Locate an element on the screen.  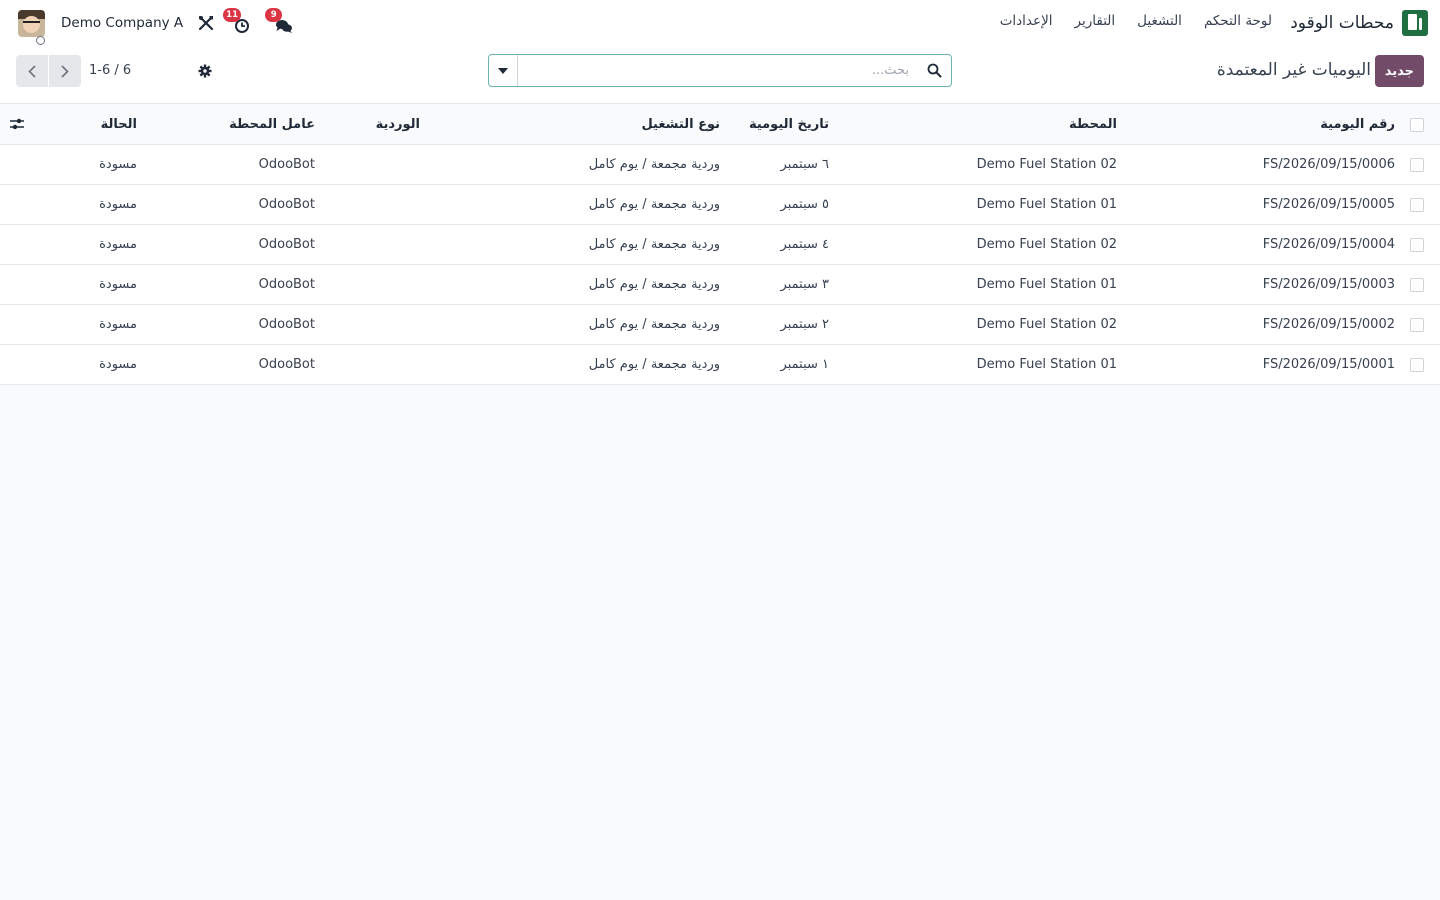
messaging-menu: 9 is located at coordinates (281, 21).